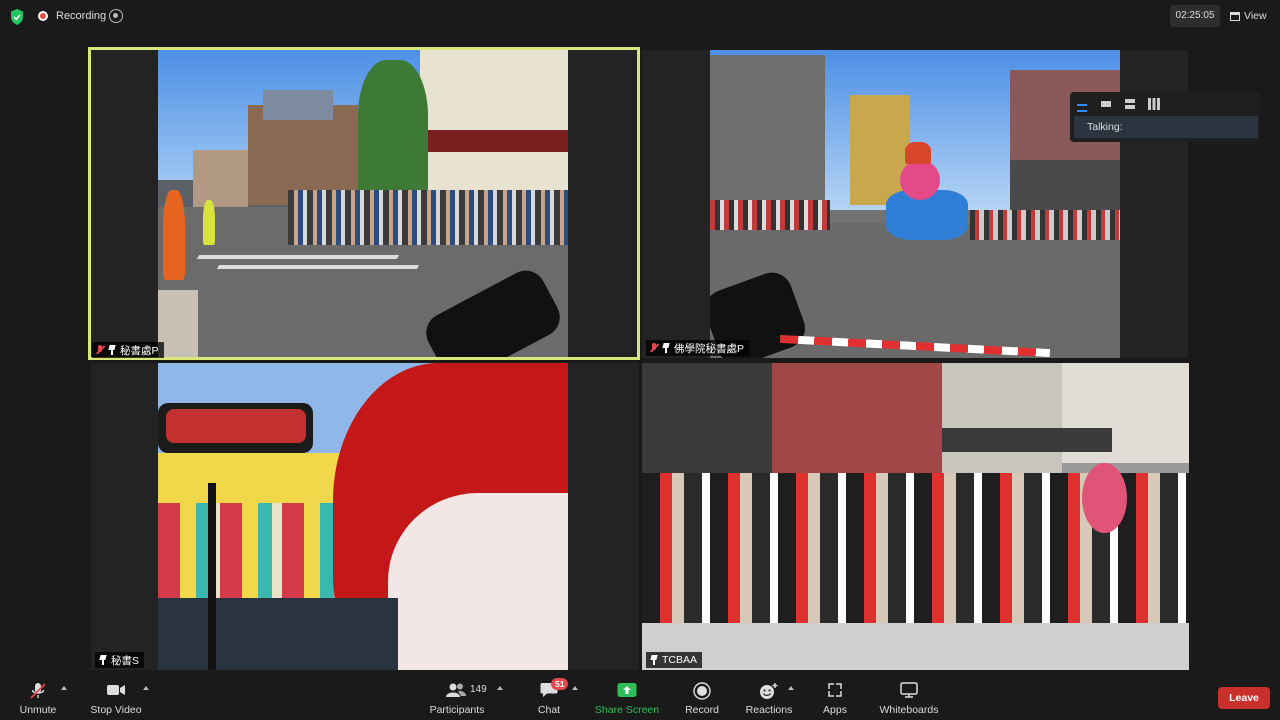 This screenshot has height=720, width=1280. What do you see at coordinates (125, 660) in the screenshot?
I see `participant-name: 秘書S` at bounding box center [125, 660].